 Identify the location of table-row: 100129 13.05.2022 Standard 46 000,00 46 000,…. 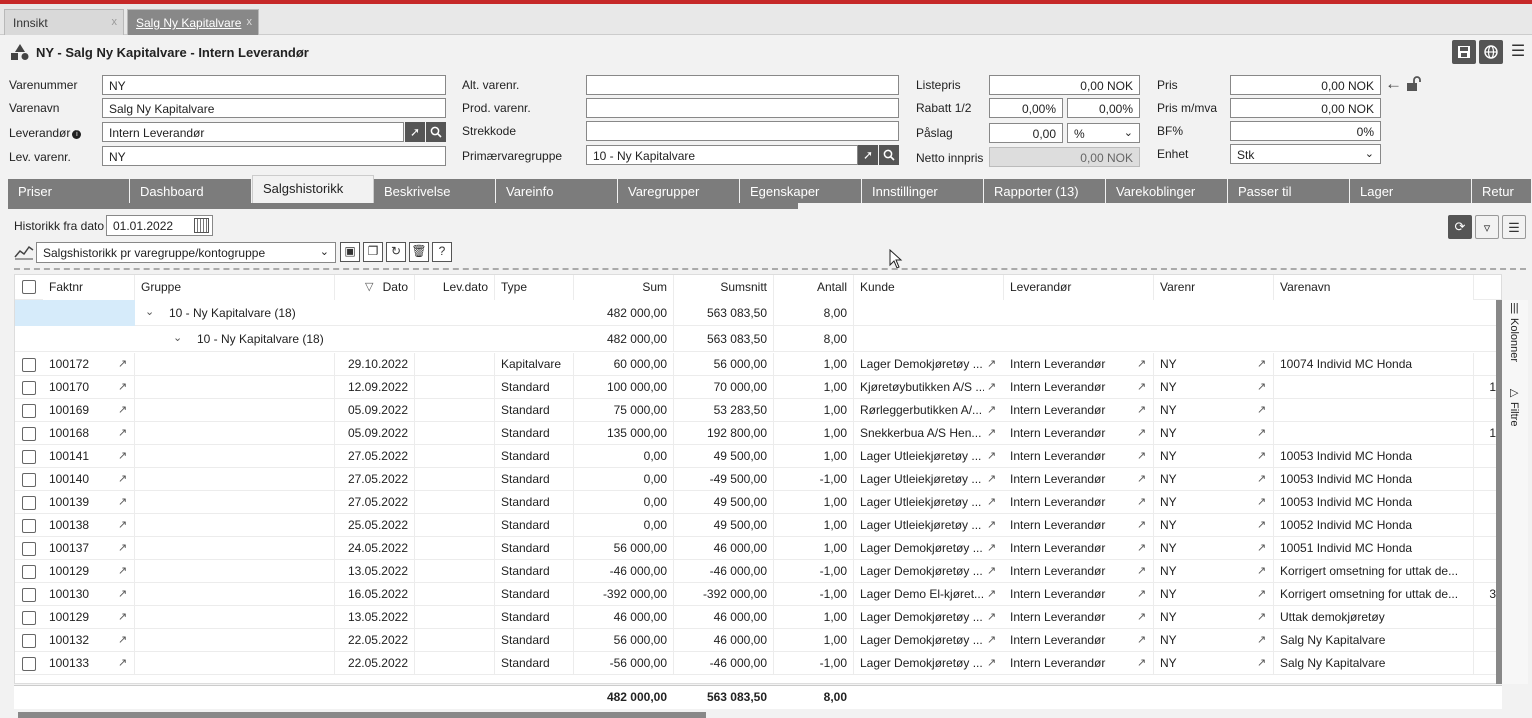
(758, 617).